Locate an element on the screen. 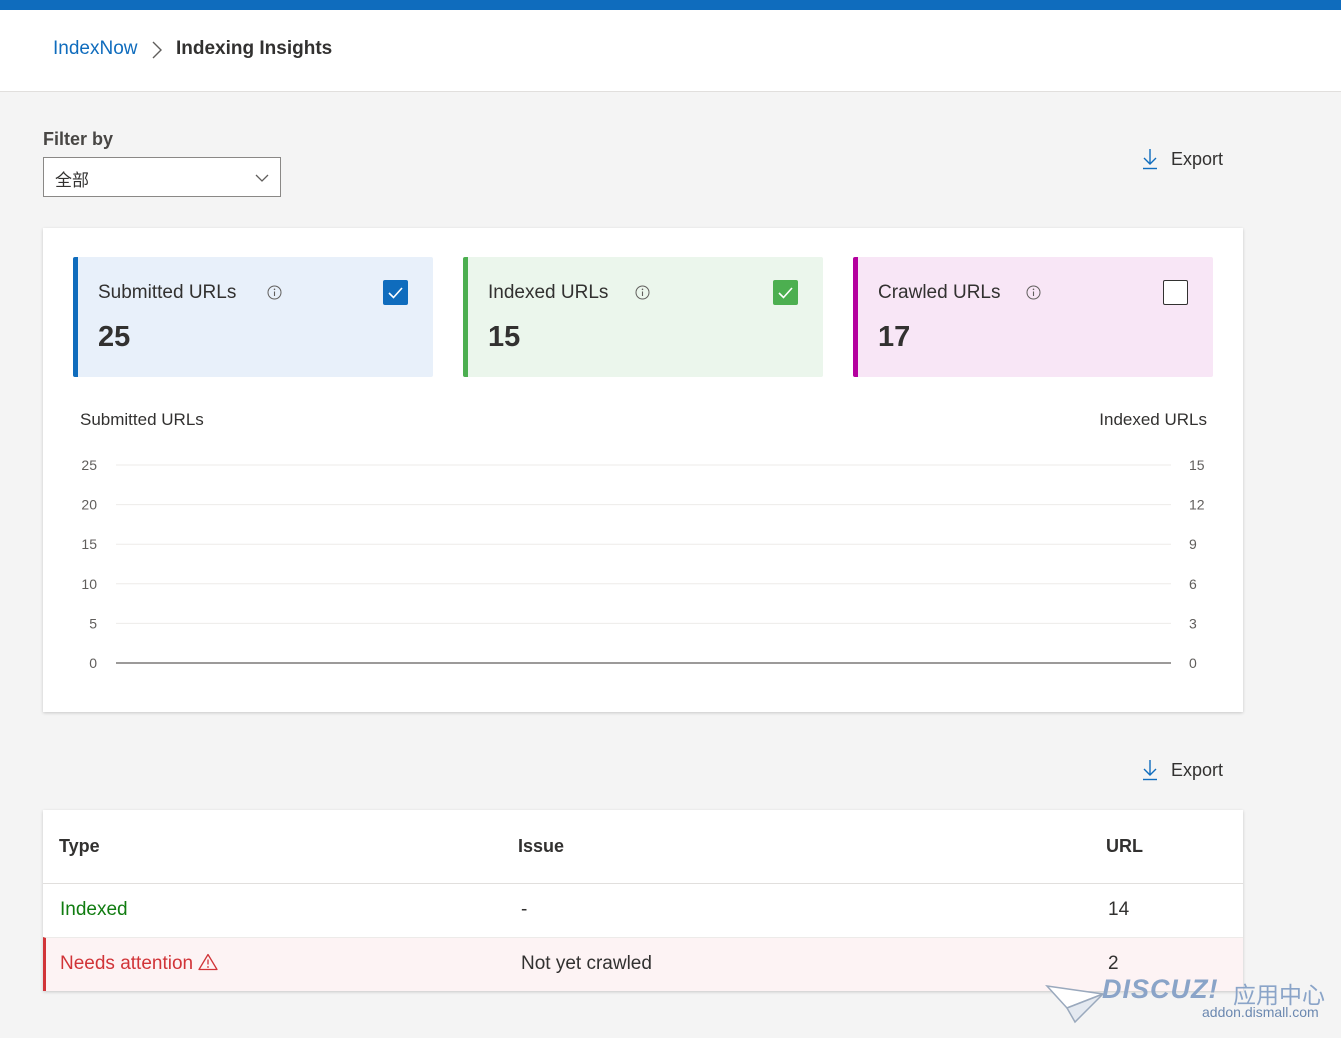  column-header-type: Type is located at coordinates (79, 846).